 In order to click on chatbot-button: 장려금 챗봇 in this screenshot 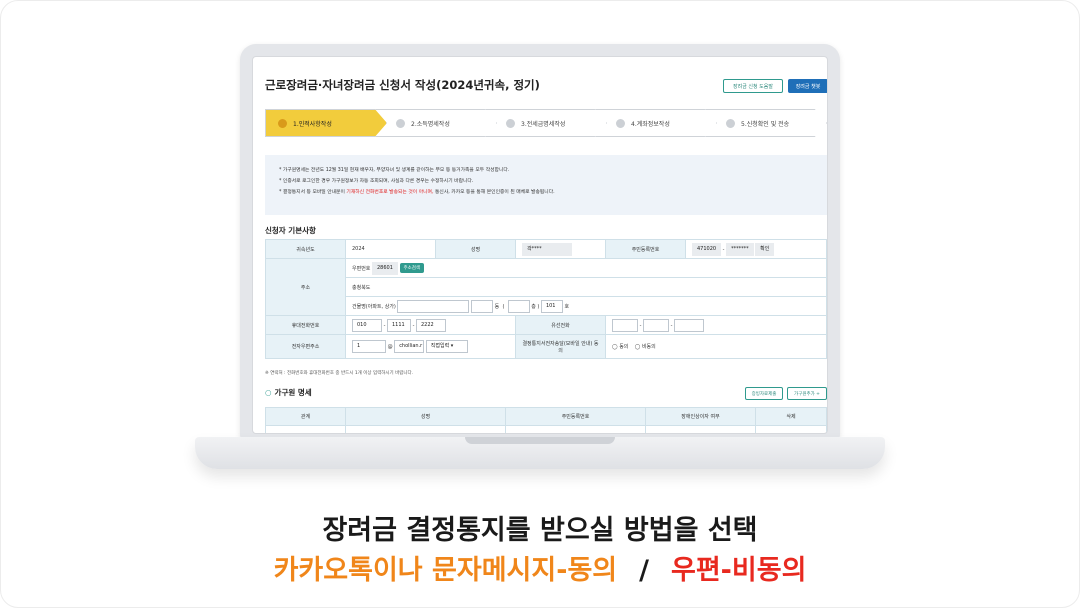, I will do `click(807, 86)`.